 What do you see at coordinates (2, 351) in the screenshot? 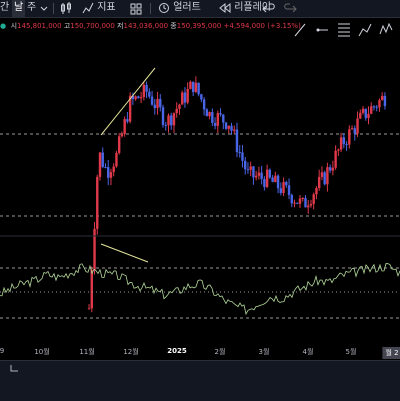
I see `x-tick: 9` at bounding box center [2, 351].